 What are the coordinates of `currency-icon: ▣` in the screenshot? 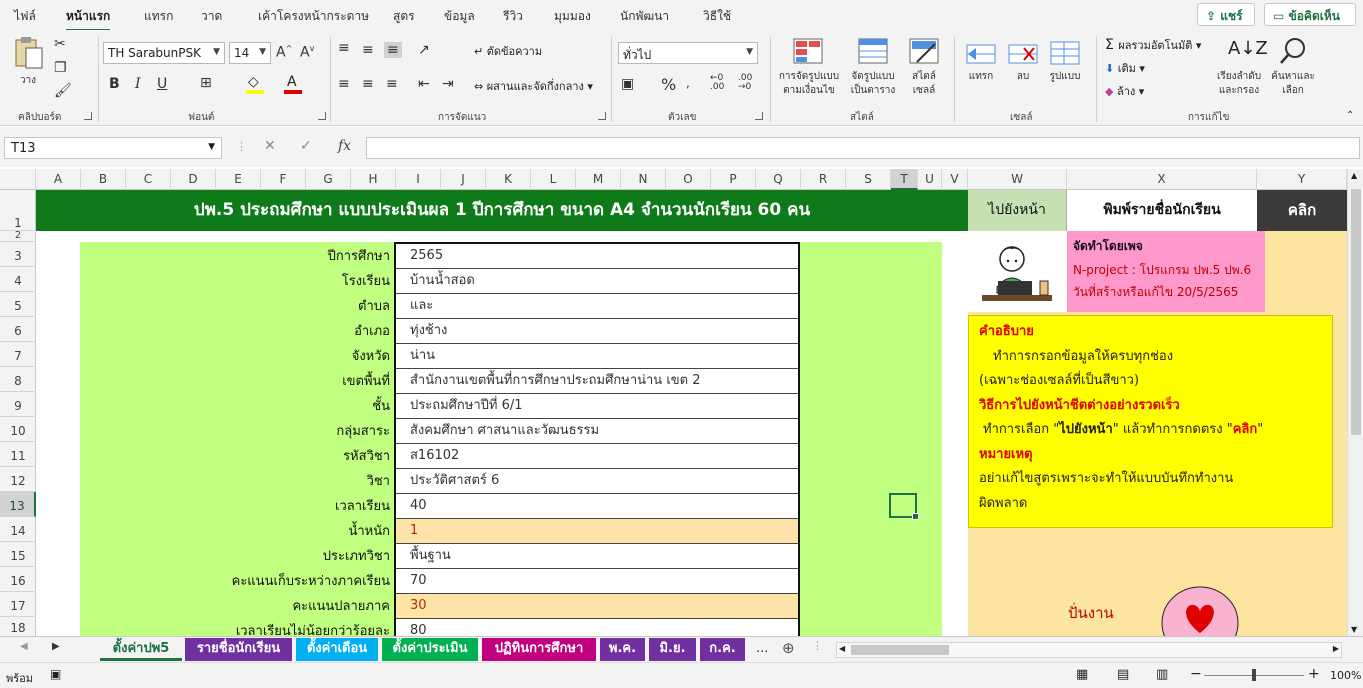 It's located at (627, 84).